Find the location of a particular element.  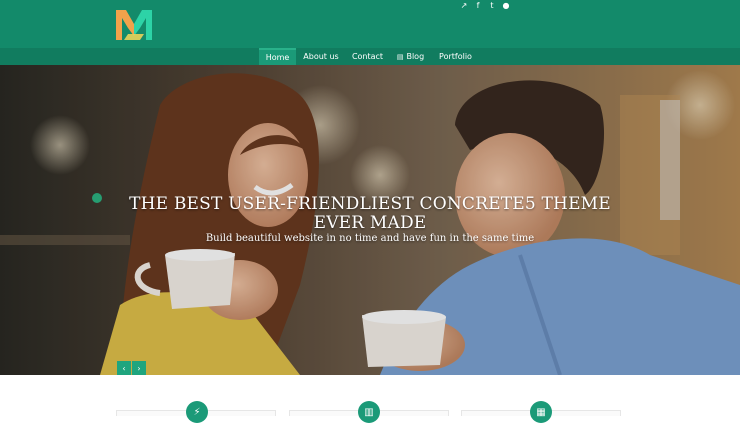

facebook-icon: f is located at coordinates (478, 6).